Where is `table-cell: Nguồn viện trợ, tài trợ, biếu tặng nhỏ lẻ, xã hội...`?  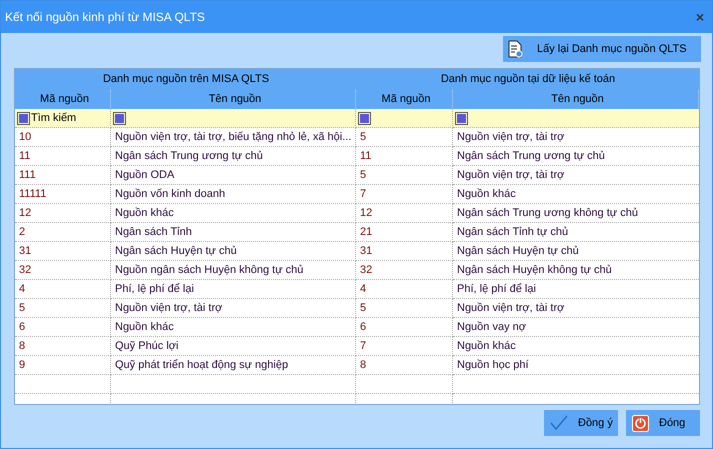
table-cell: Nguồn viện trợ, tài trợ, biếu tặng nhỏ lẻ, xã hội... is located at coordinates (233, 137).